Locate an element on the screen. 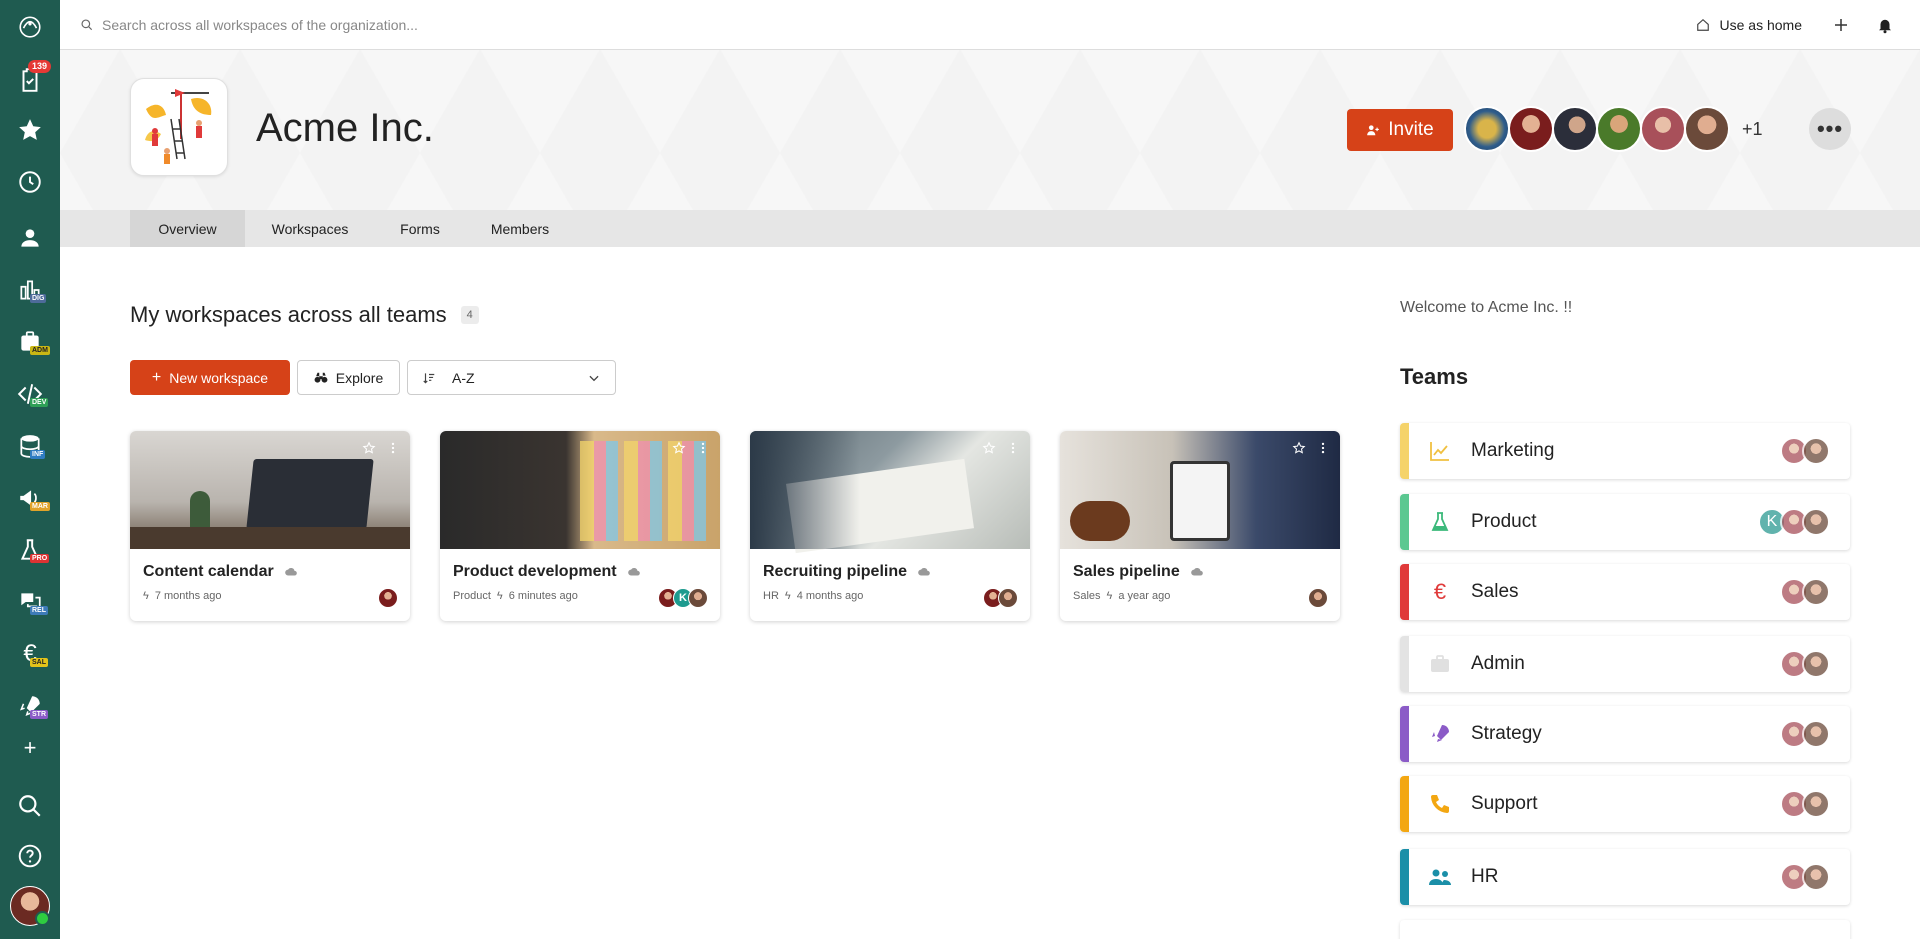 Image resolution: width=1920 pixels, height=939 pixels. workspace-tag: DEV is located at coordinates (39, 402).